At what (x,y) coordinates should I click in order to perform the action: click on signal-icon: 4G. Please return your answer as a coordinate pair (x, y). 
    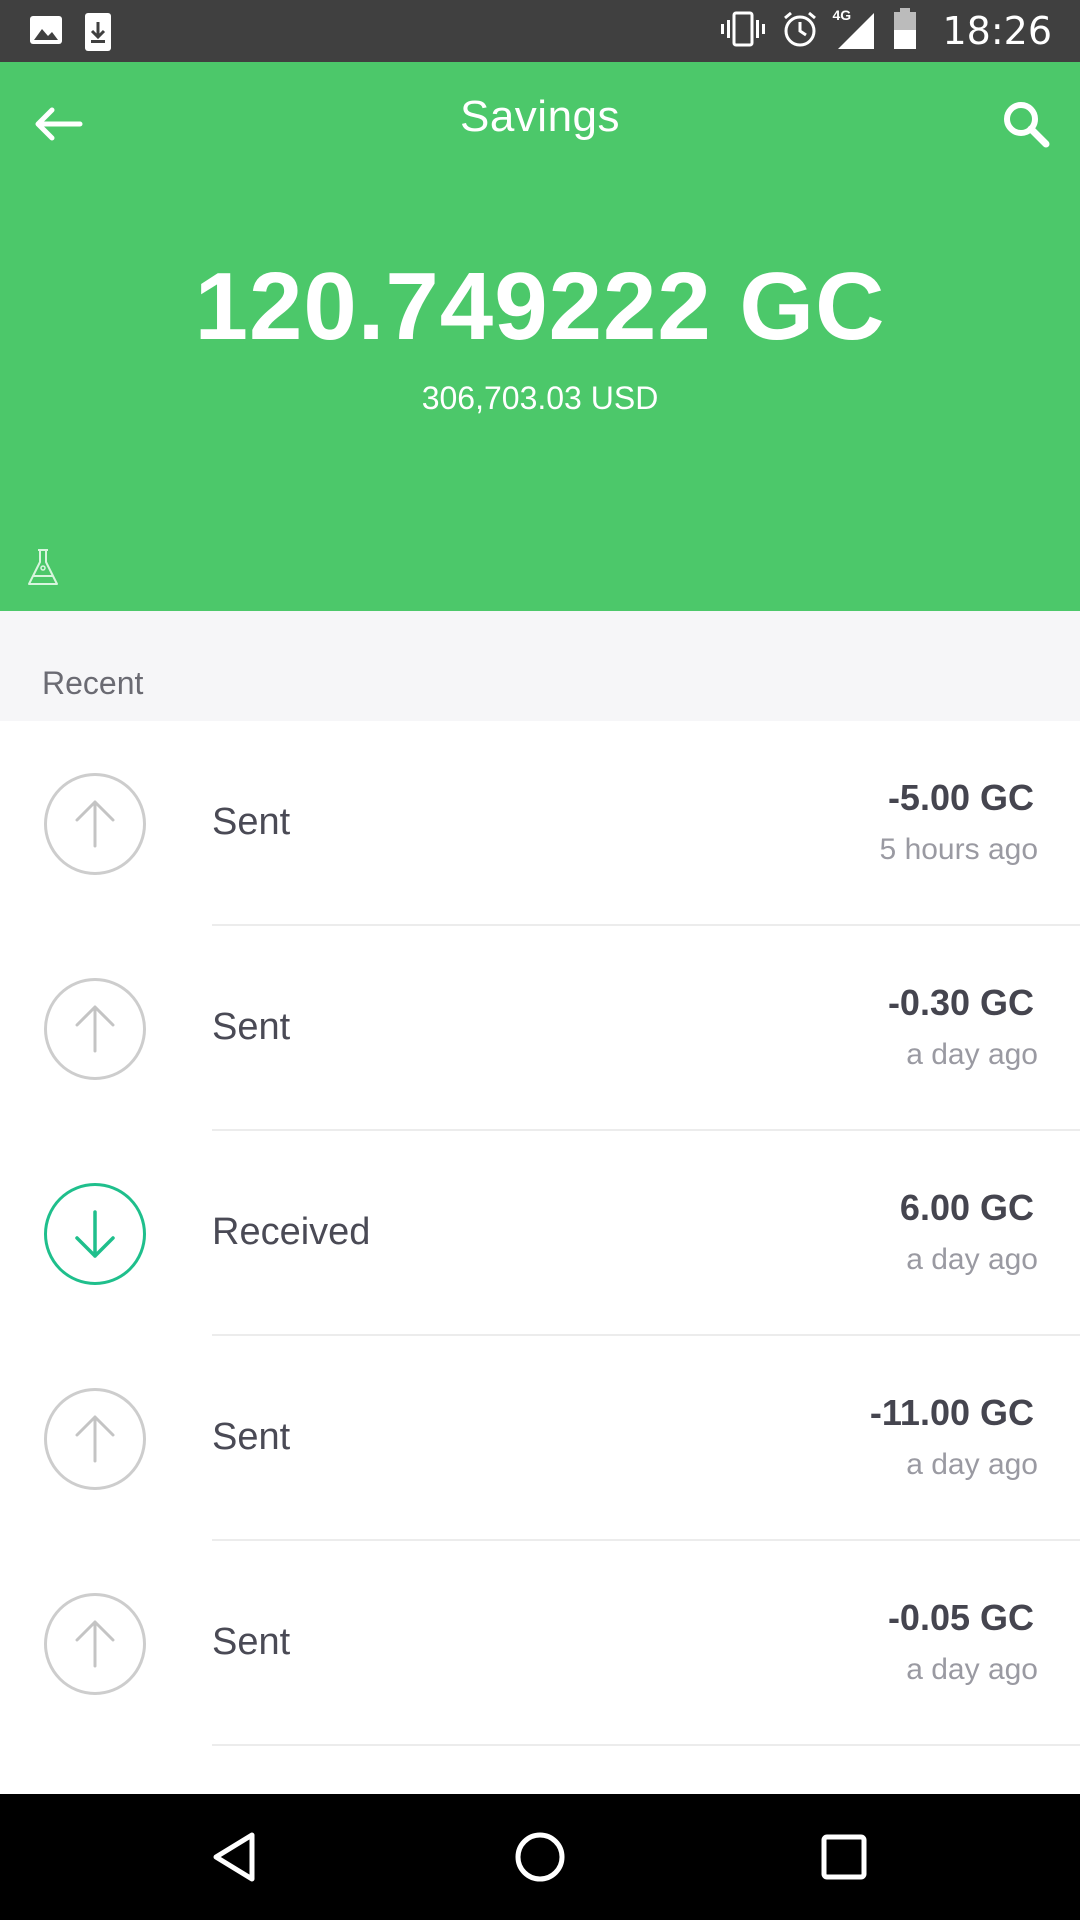
    Looking at the image, I should click on (855, 29).